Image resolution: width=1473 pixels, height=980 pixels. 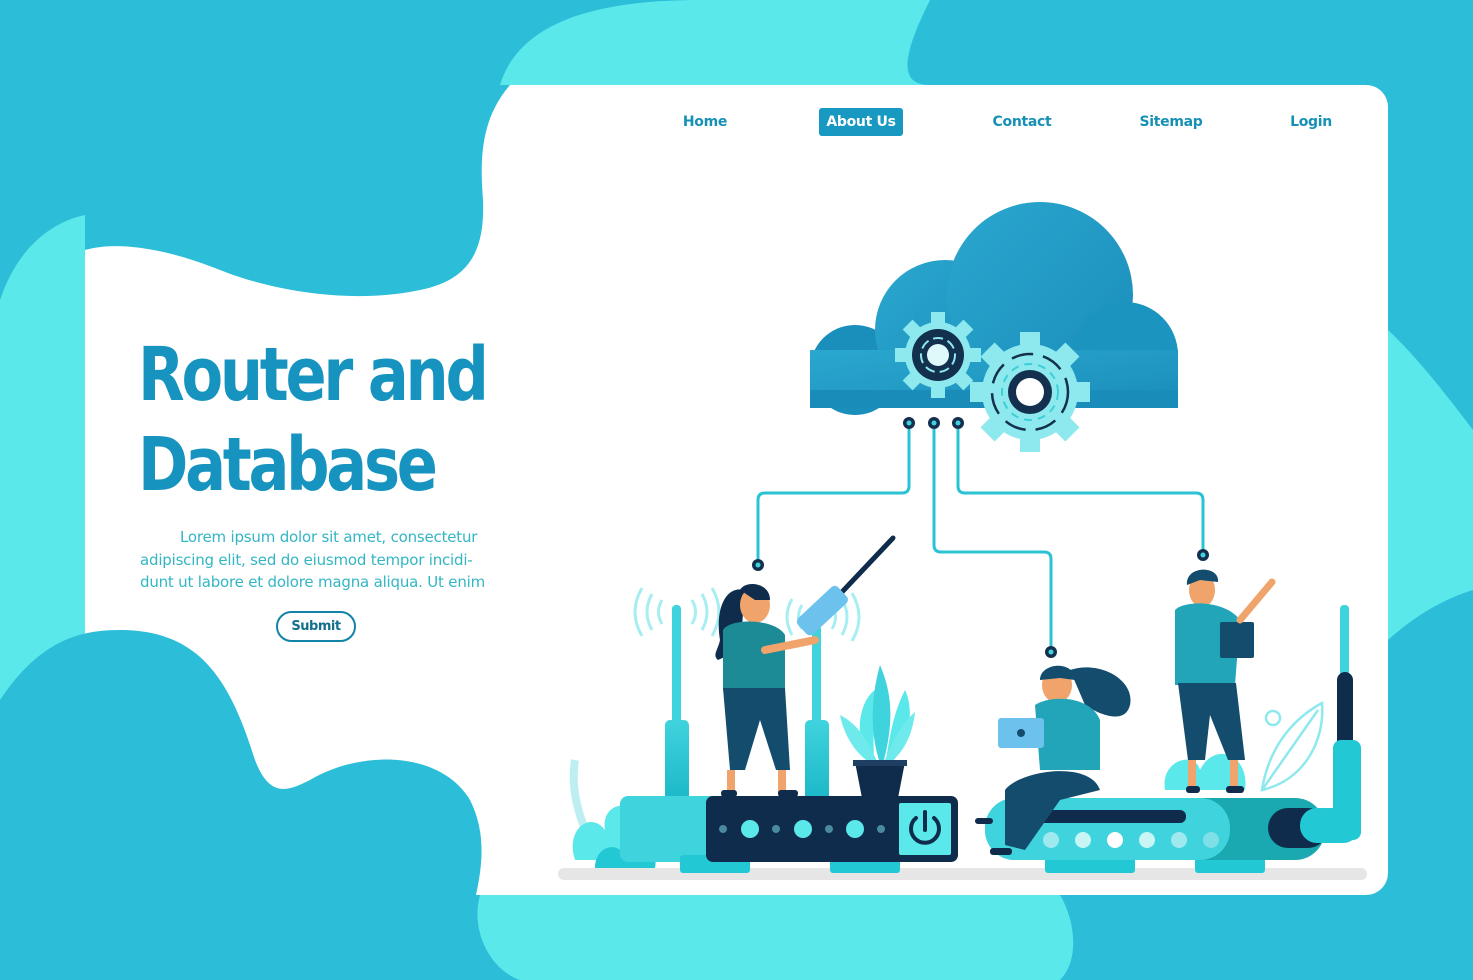 I want to click on paragraph-line: Lorem ipsum dolor sit amet, consectetur, so click(x=329, y=537).